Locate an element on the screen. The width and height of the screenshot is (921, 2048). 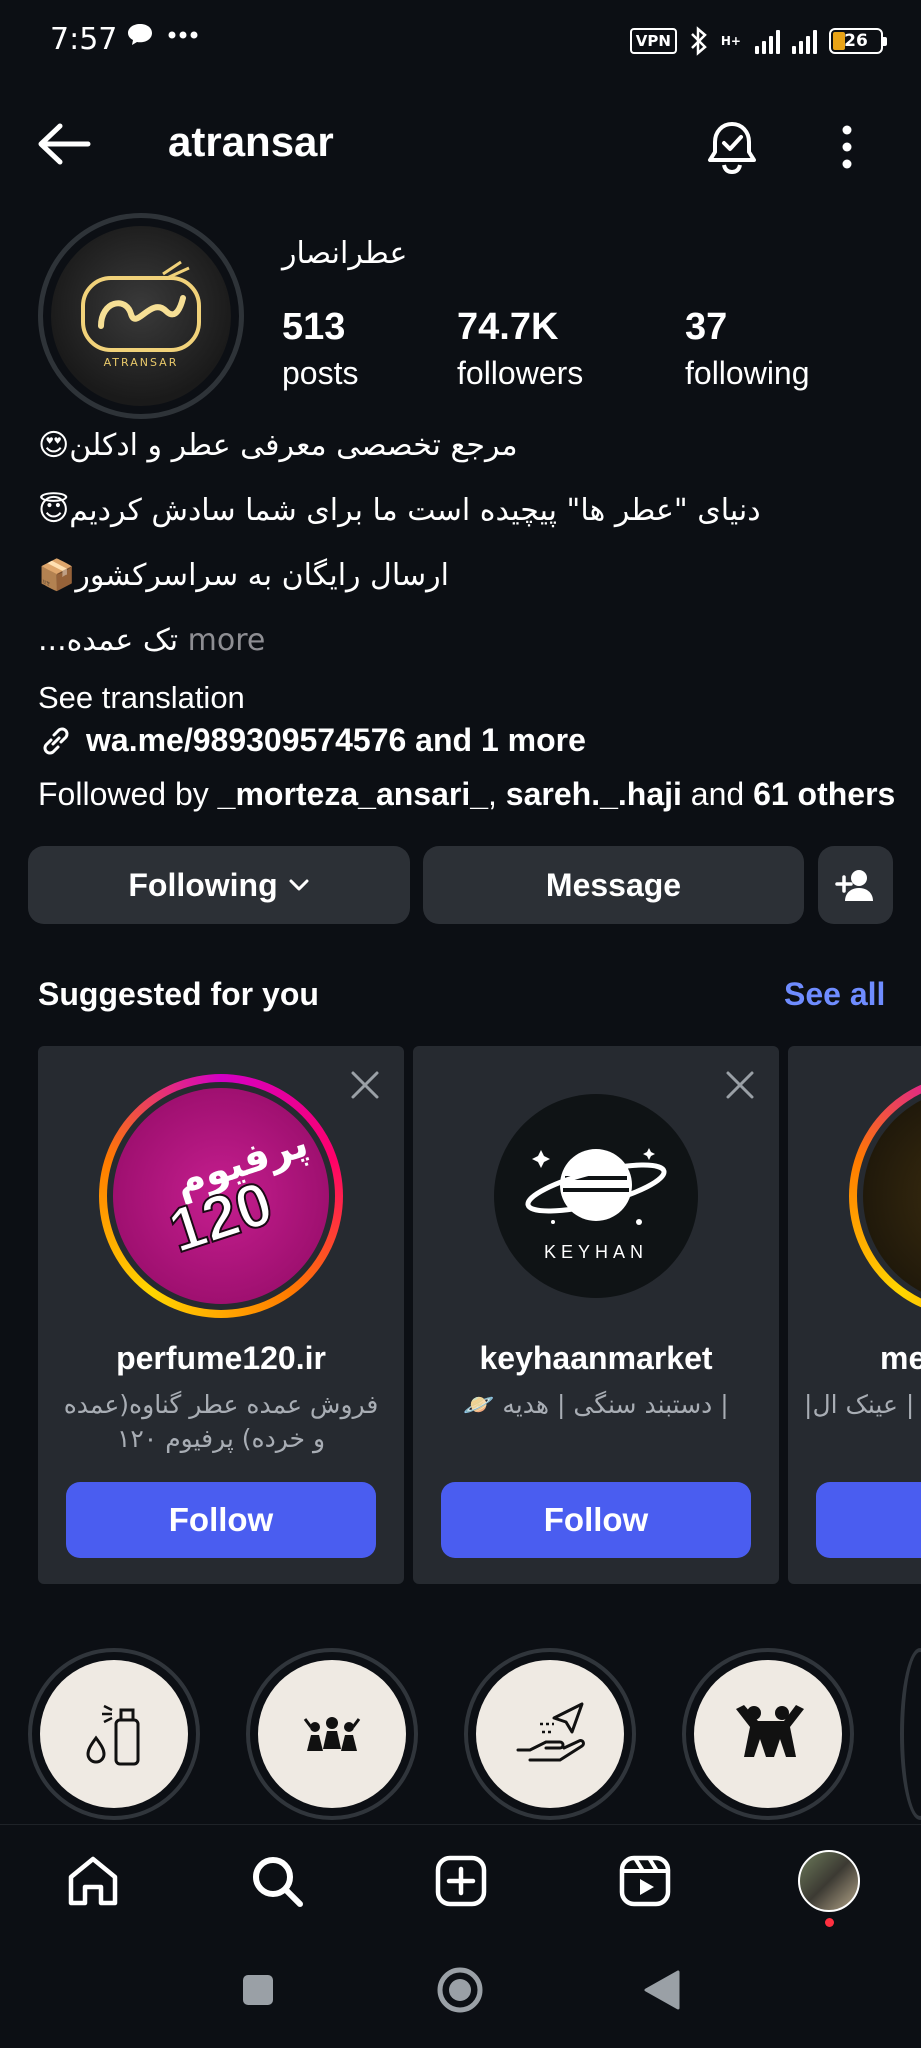
recent-apps-icon is located at coordinates (258, 1990).